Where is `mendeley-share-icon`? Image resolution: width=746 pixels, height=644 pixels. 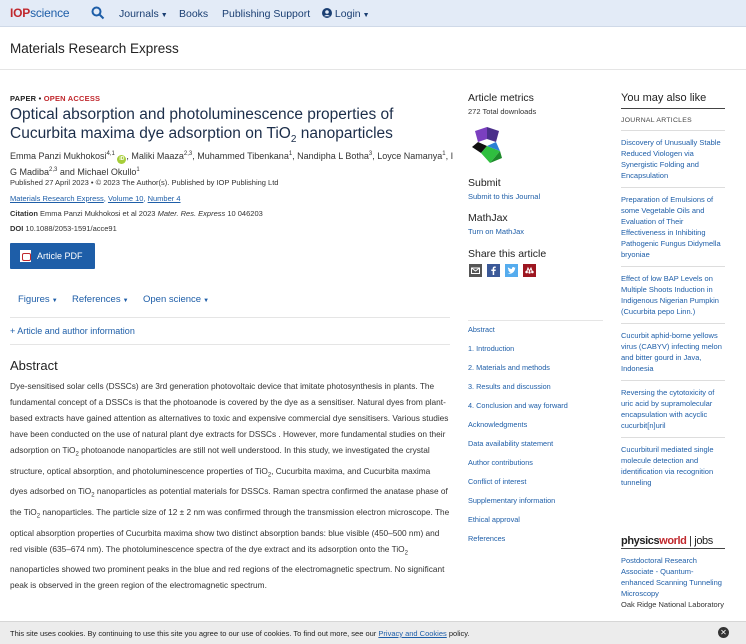
mendeley-share-icon is located at coordinates (529, 270).